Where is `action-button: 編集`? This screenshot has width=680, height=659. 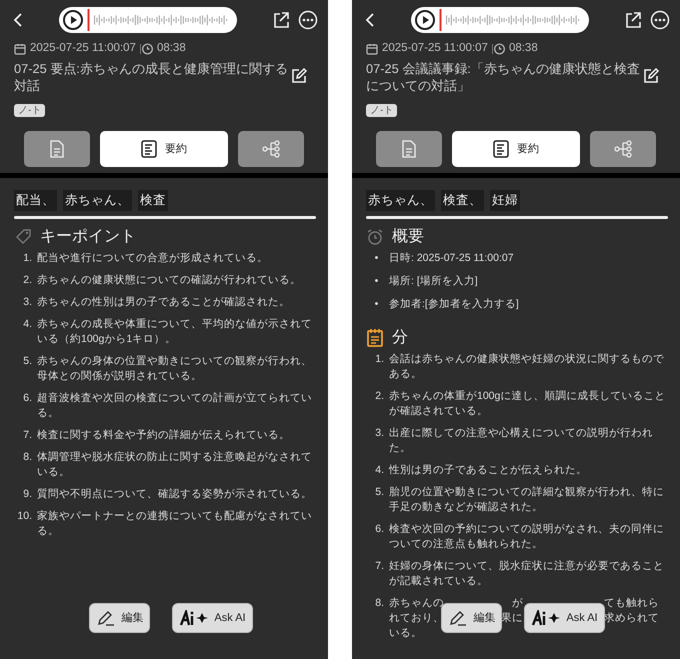
action-button: 編集 is located at coordinates (119, 618).